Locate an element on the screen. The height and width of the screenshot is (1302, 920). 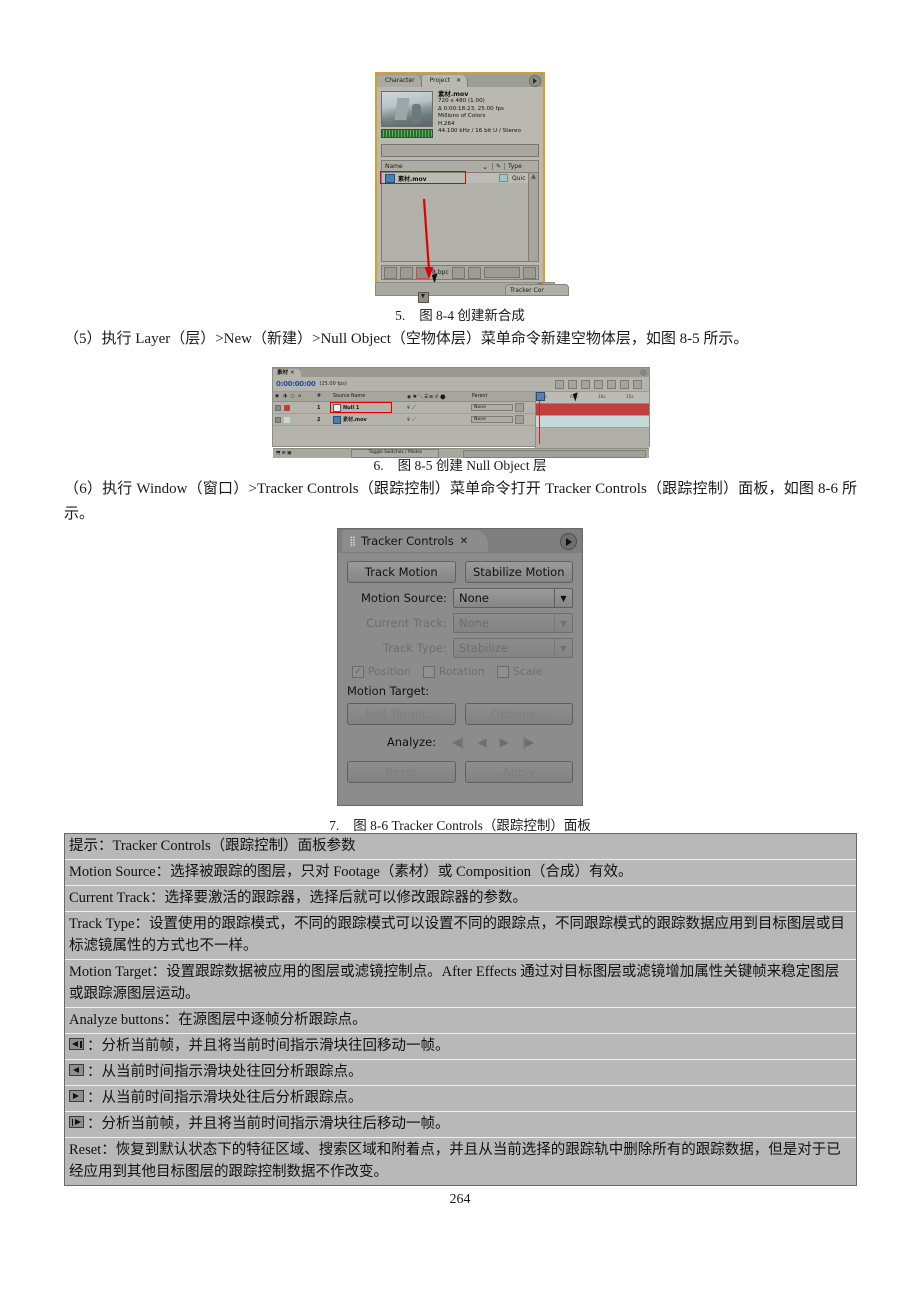
scroll-right-icon is located at coordinates (529, 272).